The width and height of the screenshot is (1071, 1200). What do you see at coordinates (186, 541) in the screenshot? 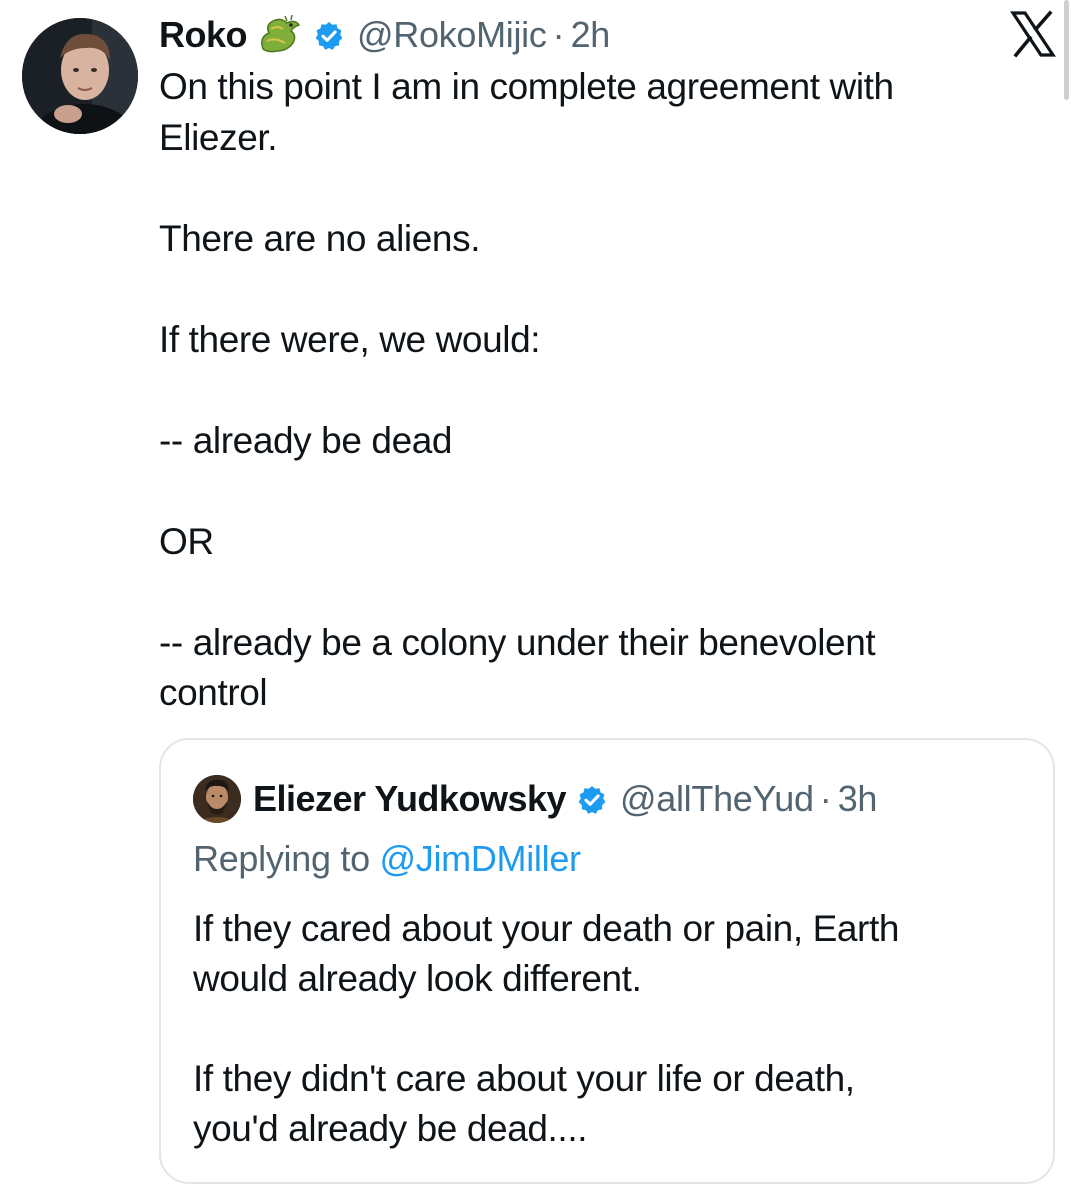
I see `tweet-line: OR` at bounding box center [186, 541].